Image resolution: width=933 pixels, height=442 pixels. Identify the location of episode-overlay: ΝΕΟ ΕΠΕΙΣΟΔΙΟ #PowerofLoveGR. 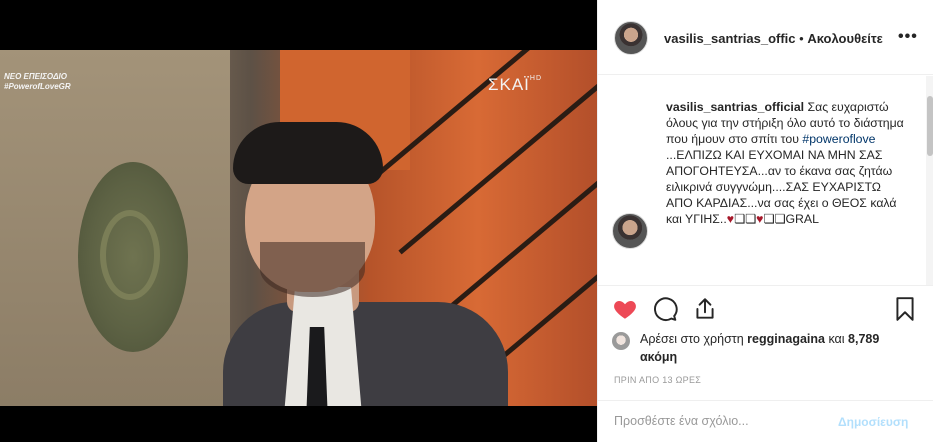
(37, 82).